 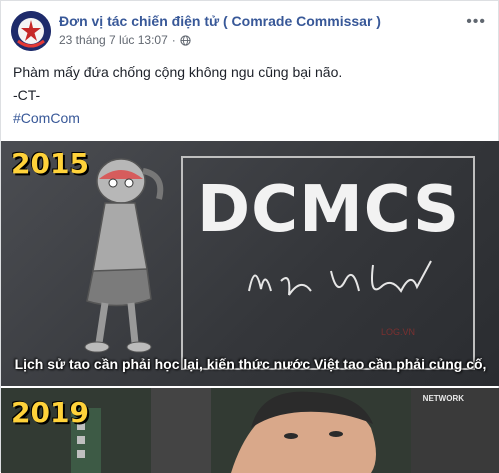 What do you see at coordinates (443, 398) in the screenshot?
I see `network-logo: NETWORK` at bounding box center [443, 398].